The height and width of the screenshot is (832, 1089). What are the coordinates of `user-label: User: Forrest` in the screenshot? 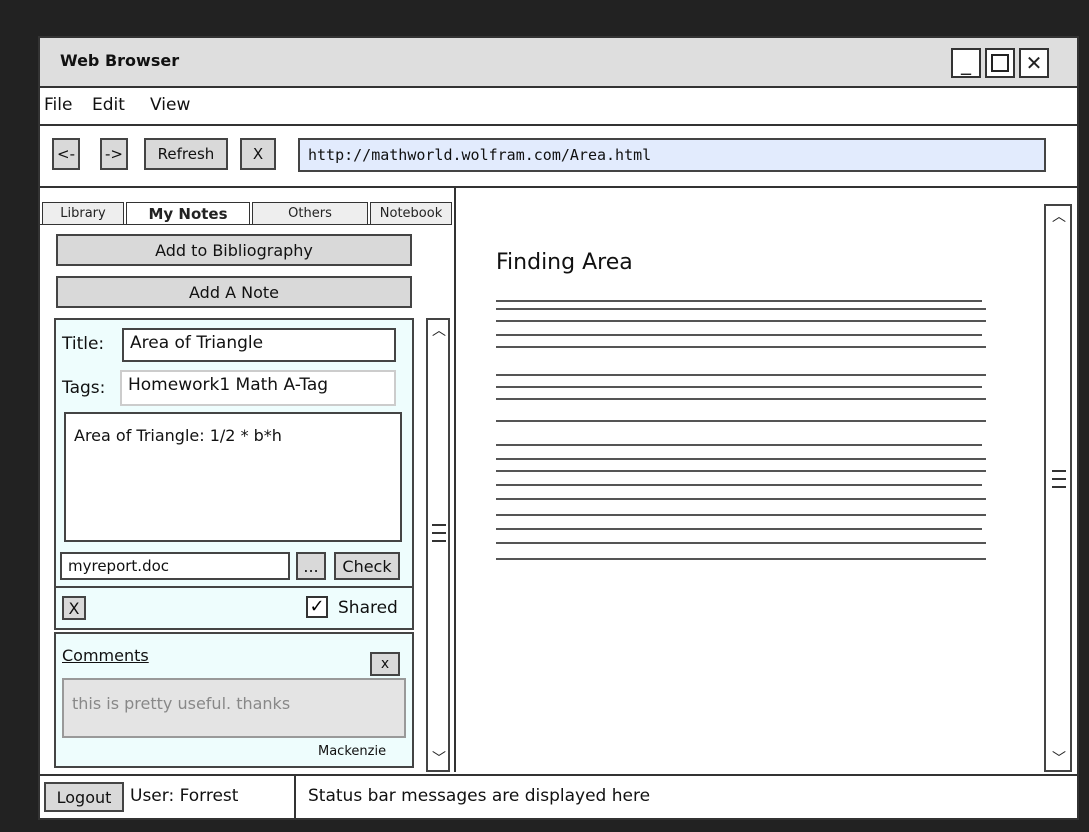 It's located at (184, 796).